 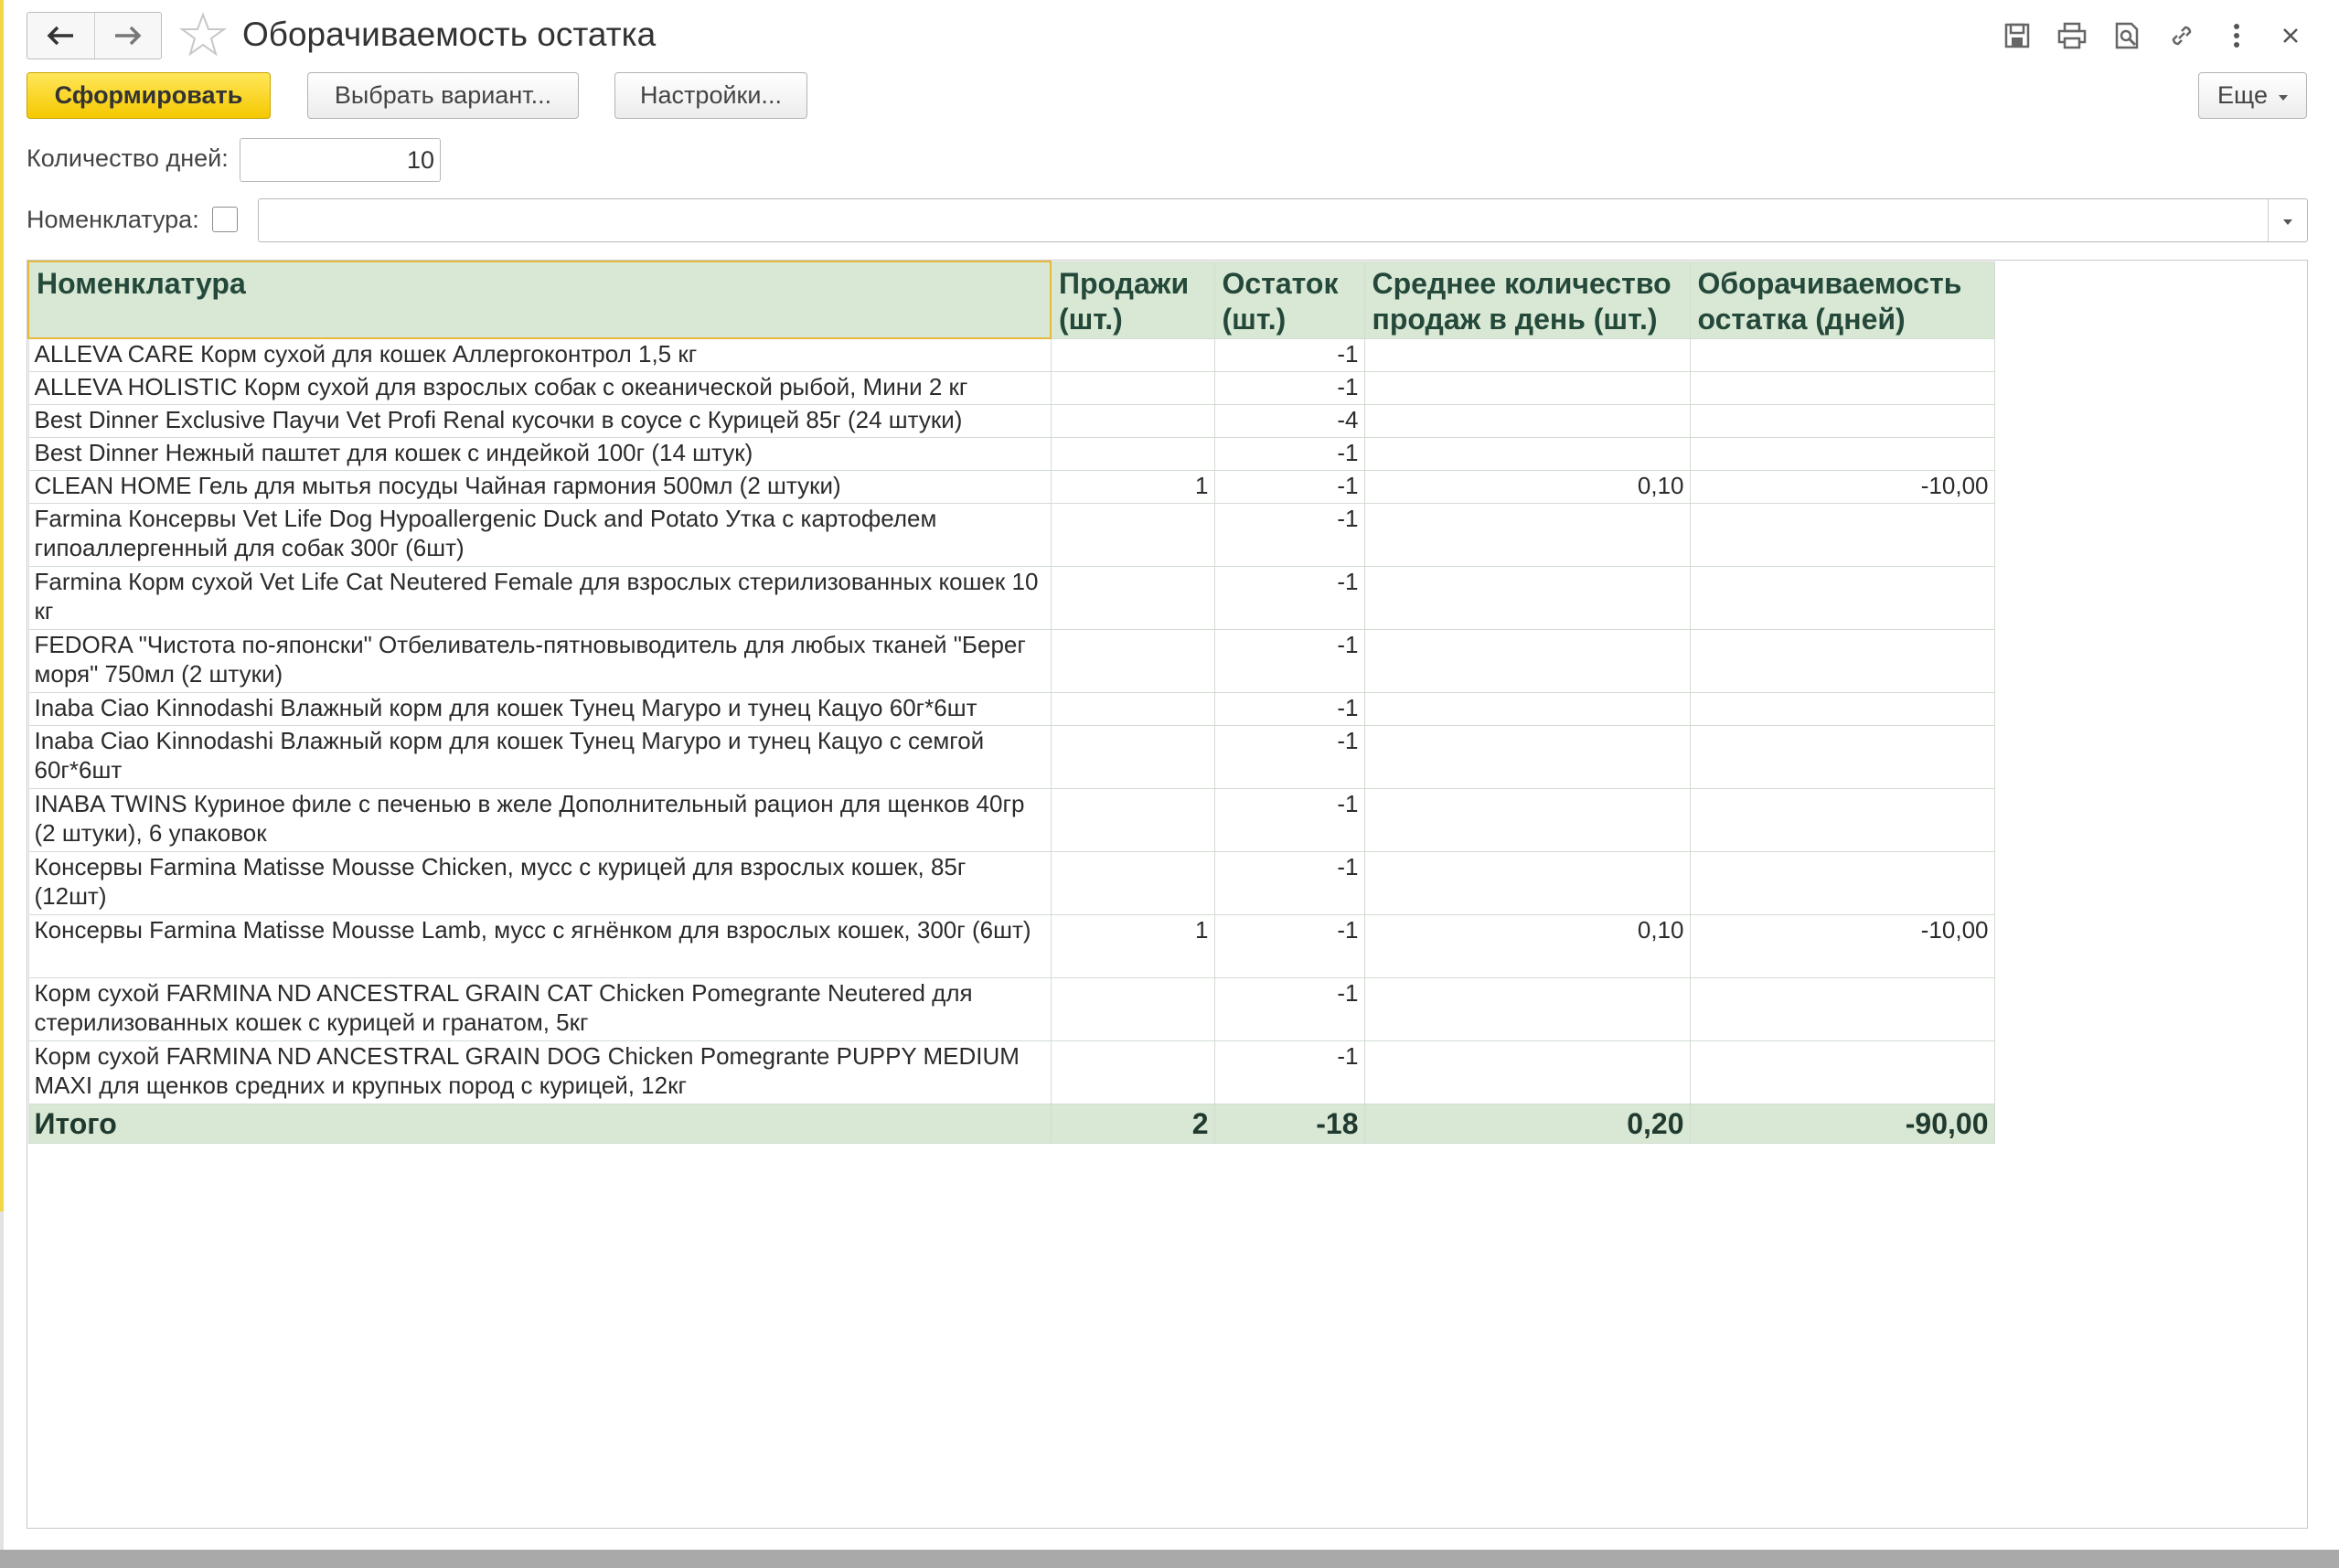 I want to click on link-button, so click(x=2181, y=35).